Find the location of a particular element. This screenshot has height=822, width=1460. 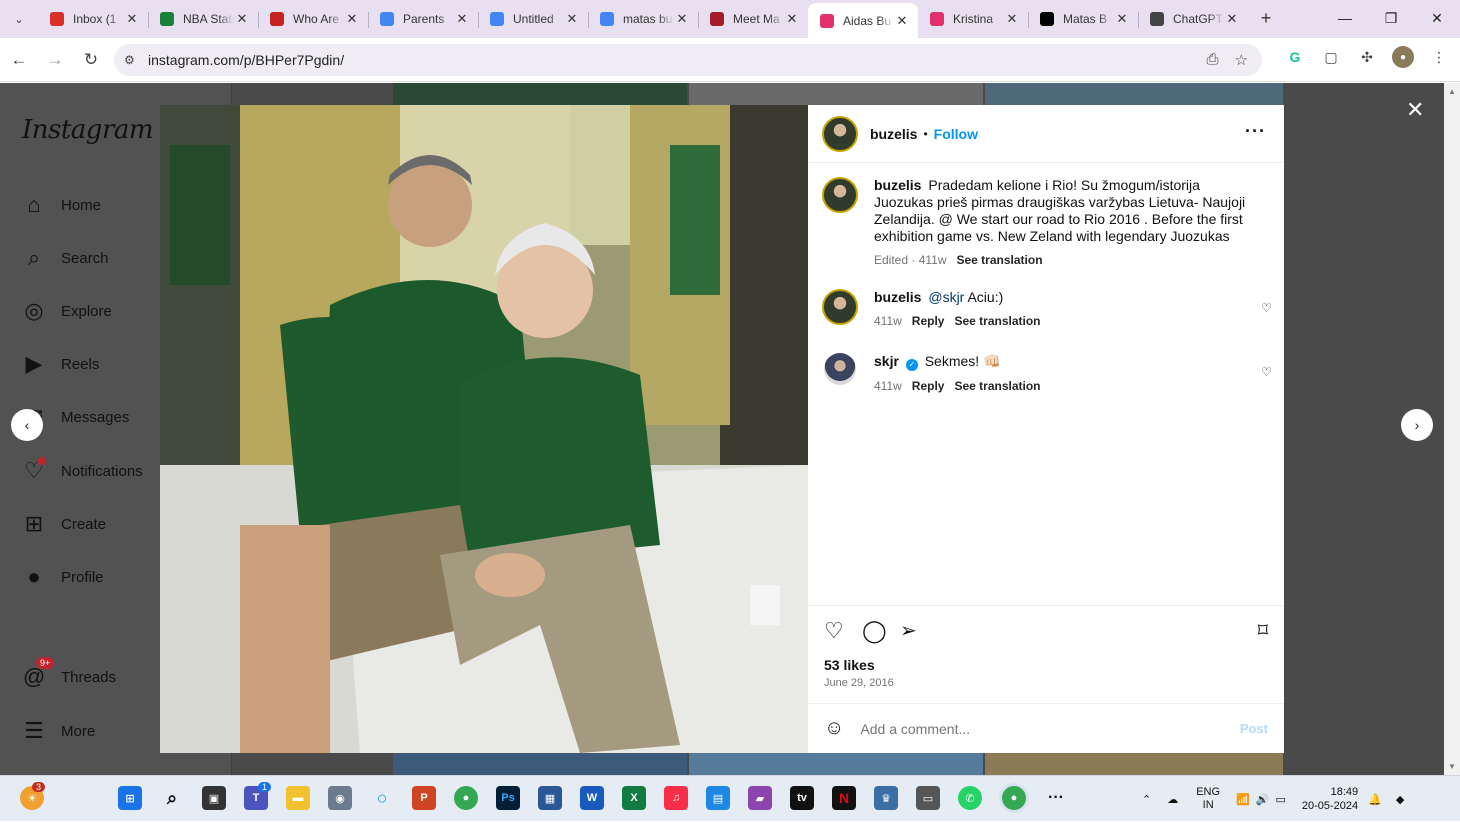

install-app-icon: ⎙ is located at coordinates (1213, 60).